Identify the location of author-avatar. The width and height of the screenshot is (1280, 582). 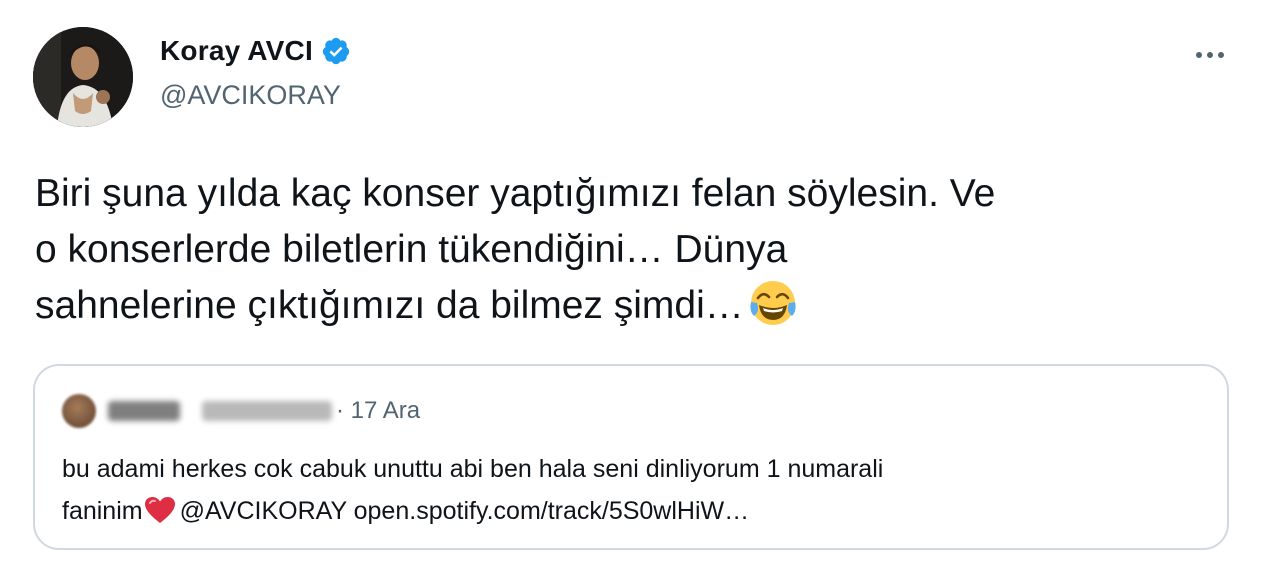
(83, 77).